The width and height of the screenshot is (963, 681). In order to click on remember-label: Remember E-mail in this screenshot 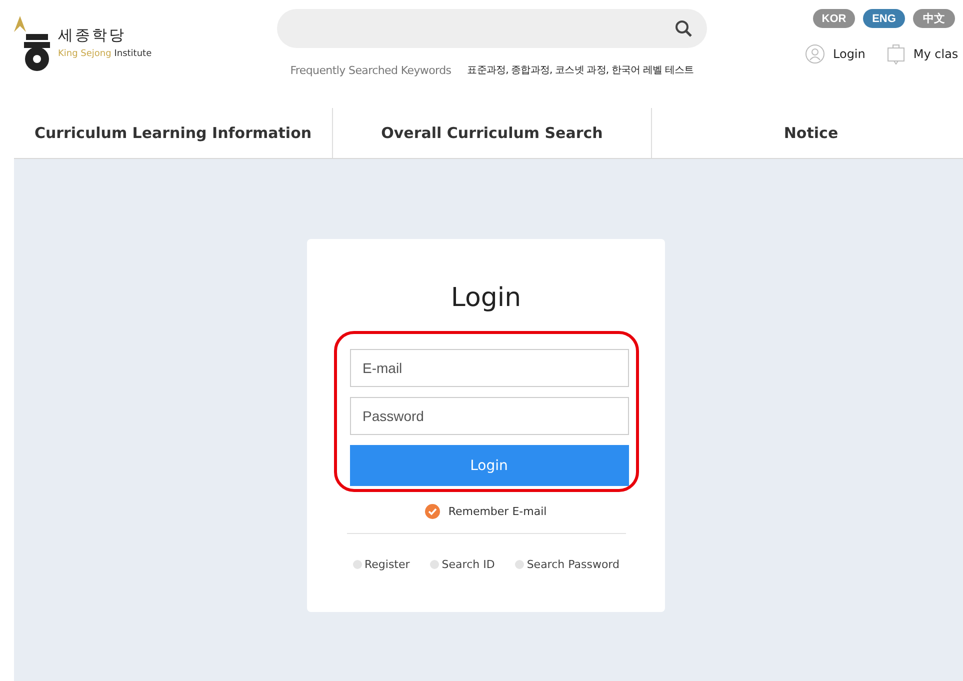, I will do `click(497, 511)`.